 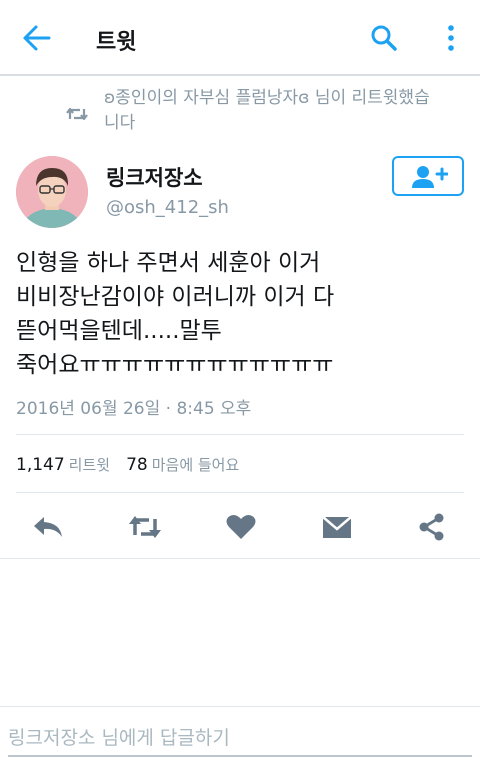 I want to click on direct-message-button, so click(x=337, y=527).